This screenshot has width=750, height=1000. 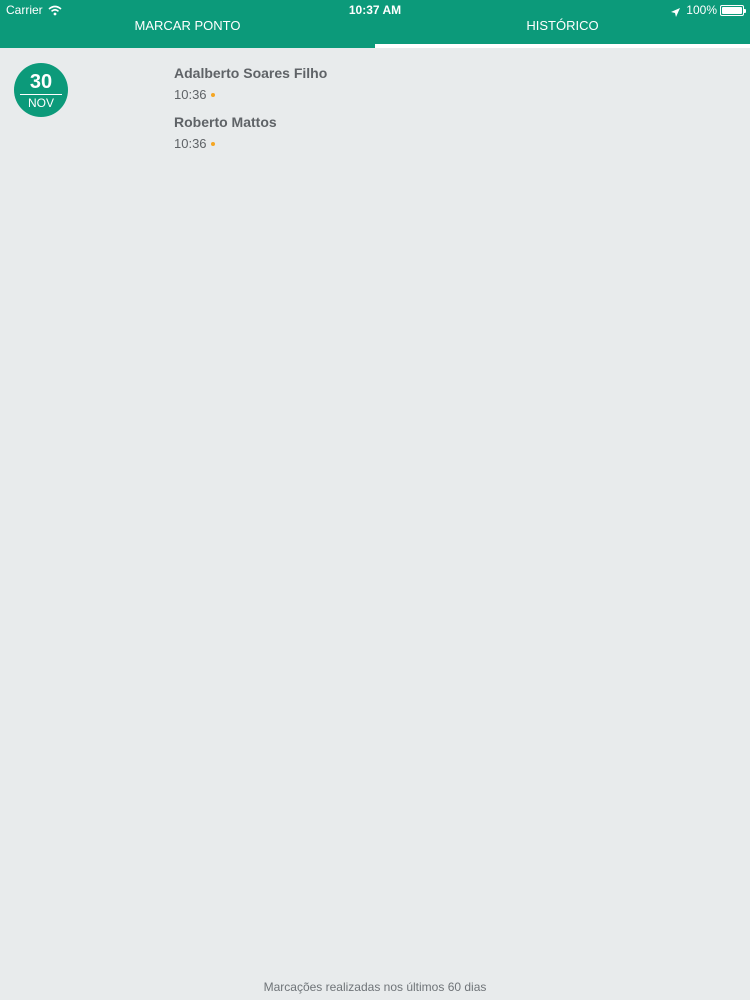 What do you see at coordinates (562, 46) in the screenshot?
I see `active-tab-indicator` at bounding box center [562, 46].